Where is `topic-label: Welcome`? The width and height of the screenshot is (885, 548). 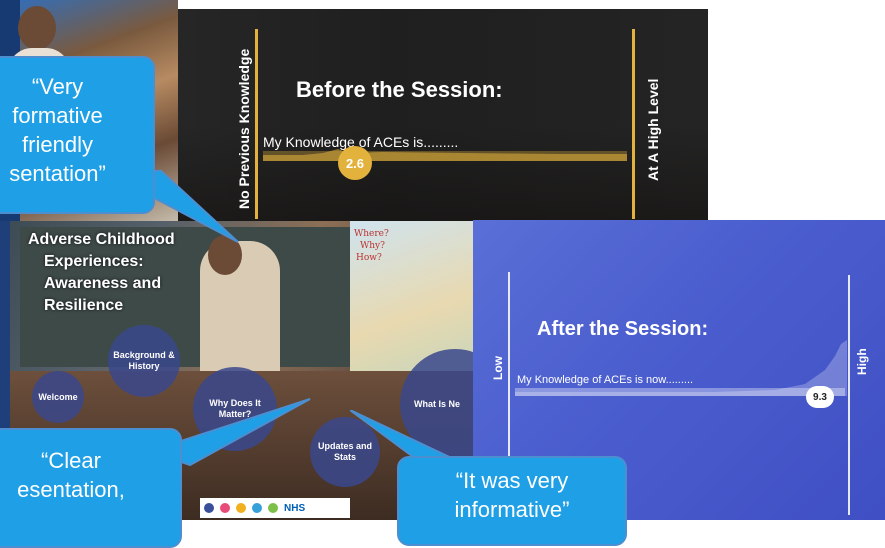 topic-label: Welcome is located at coordinates (58, 396).